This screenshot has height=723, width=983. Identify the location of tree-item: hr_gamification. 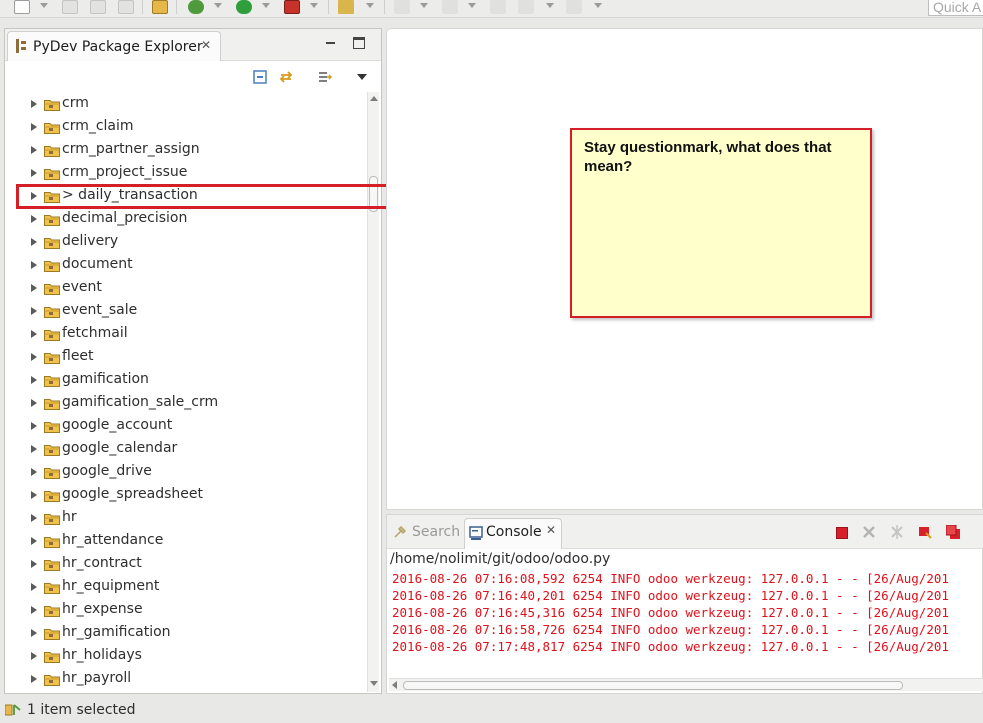
(186, 633).